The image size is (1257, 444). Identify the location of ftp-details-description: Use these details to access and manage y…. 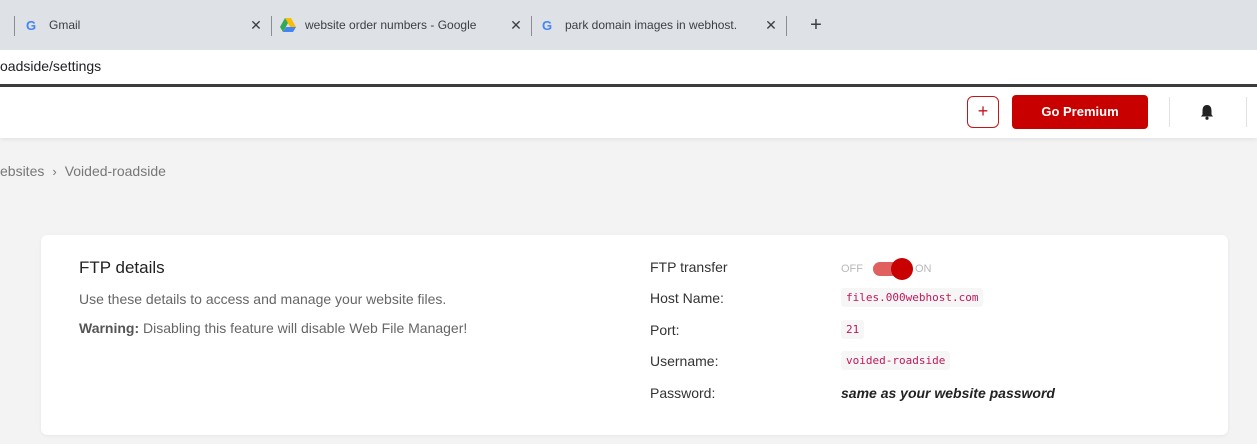
(263, 299).